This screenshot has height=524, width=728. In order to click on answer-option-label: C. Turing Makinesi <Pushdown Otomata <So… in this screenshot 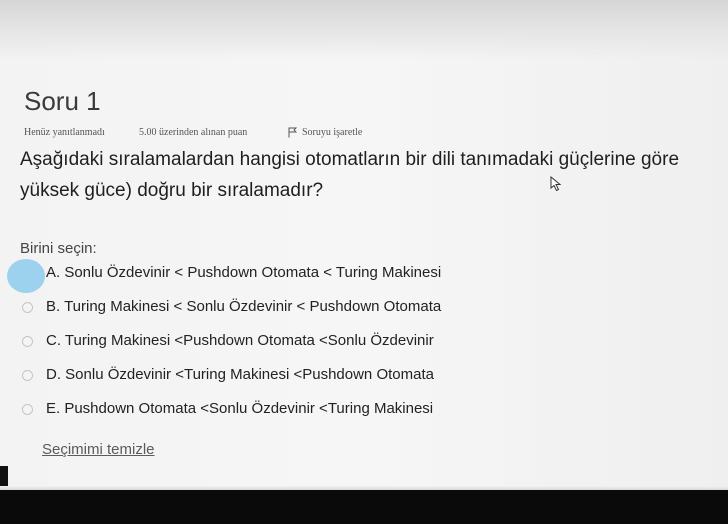, I will do `click(240, 340)`.